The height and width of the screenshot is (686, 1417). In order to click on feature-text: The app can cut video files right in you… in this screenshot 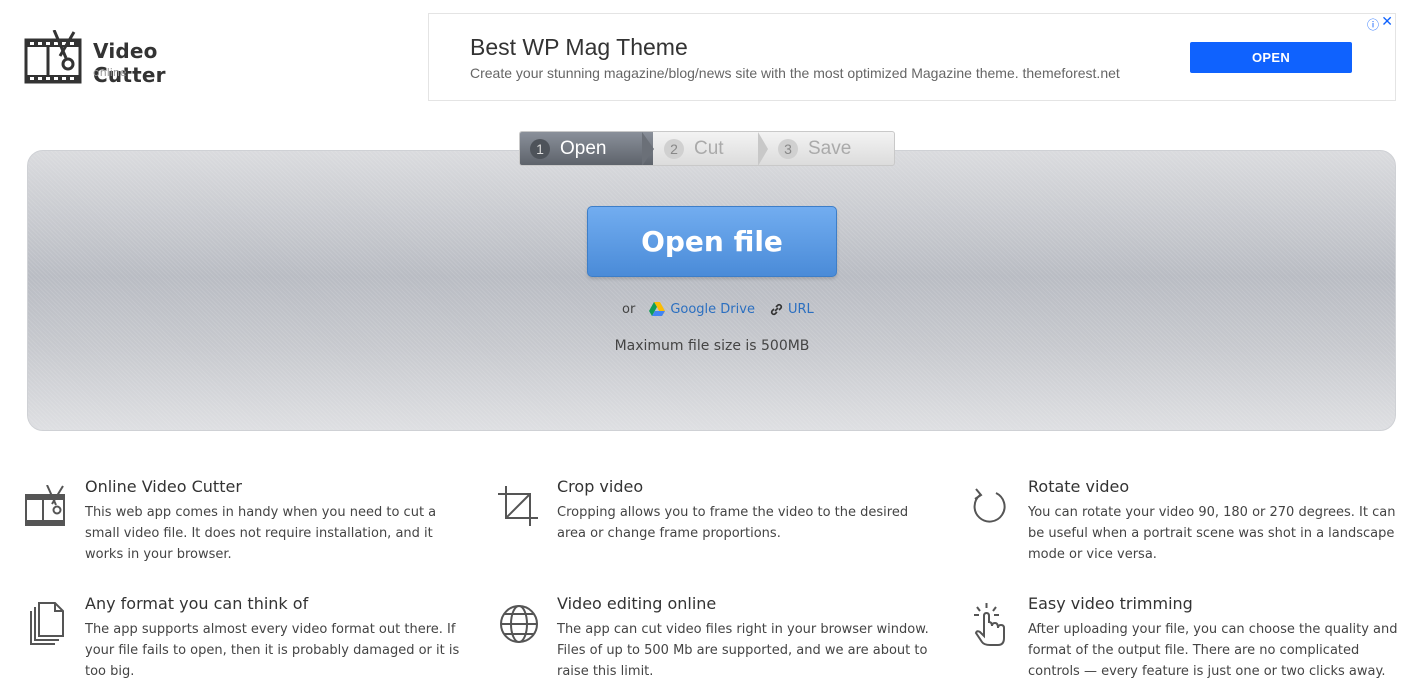, I will do `click(743, 650)`.